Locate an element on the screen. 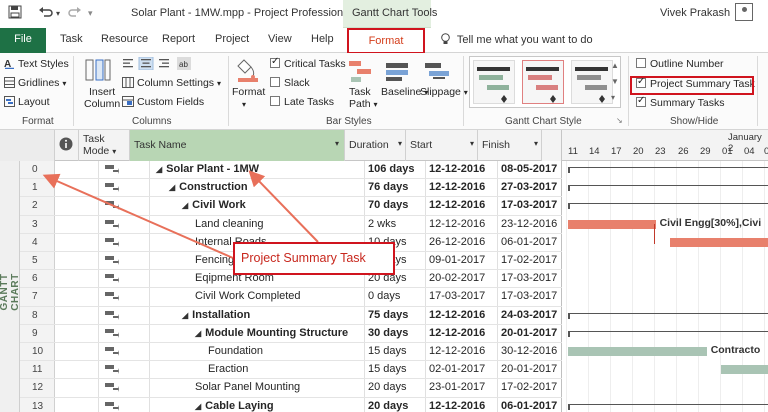 This screenshot has height=412, width=768. gallery-more-icon: ▾ is located at coordinates (613, 97).